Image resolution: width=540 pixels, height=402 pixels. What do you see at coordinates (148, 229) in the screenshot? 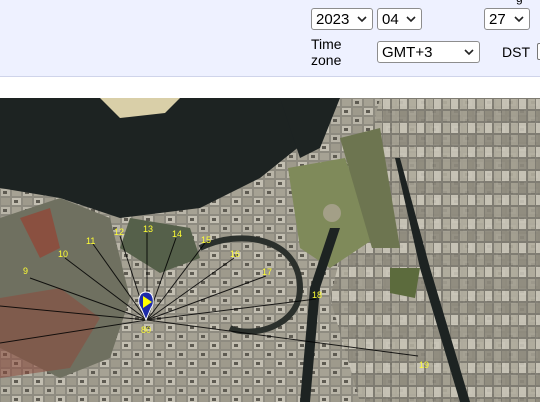
I see `hour-label-13: 13` at bounding box center [148, 229].